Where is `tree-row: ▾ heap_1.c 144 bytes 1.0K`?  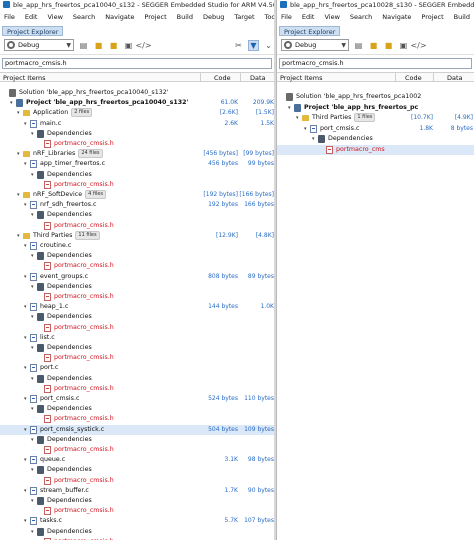 tree-row: ▾ heap_1.c 144 bytes 1.0K is located at coordinates (137, 307).